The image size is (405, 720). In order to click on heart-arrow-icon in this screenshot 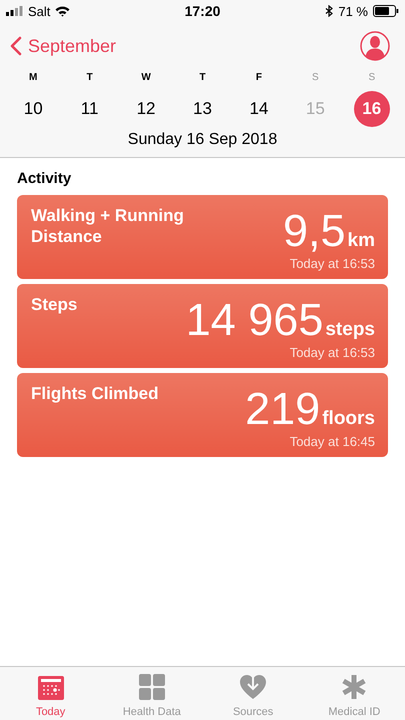, I will do `click(253, 687)`.